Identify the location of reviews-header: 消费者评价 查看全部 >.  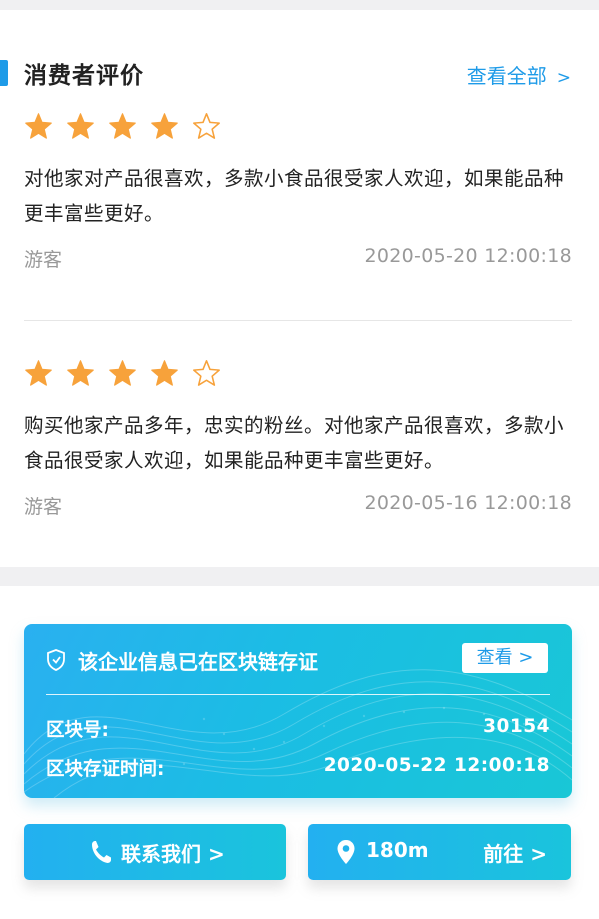
(299, 72).